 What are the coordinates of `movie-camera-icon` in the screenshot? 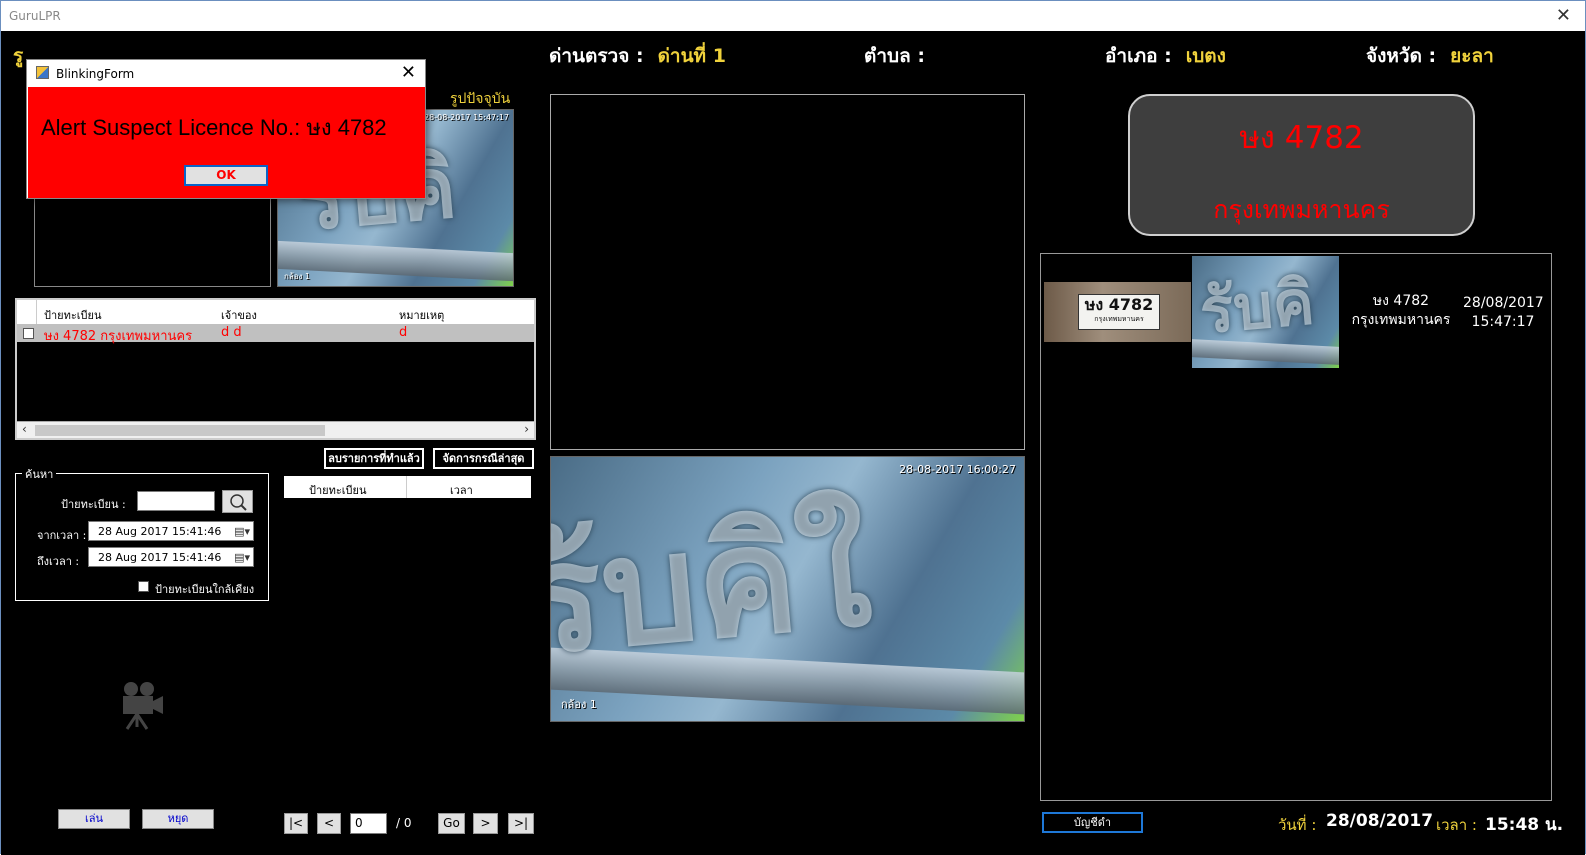 It's located at (143, 706).